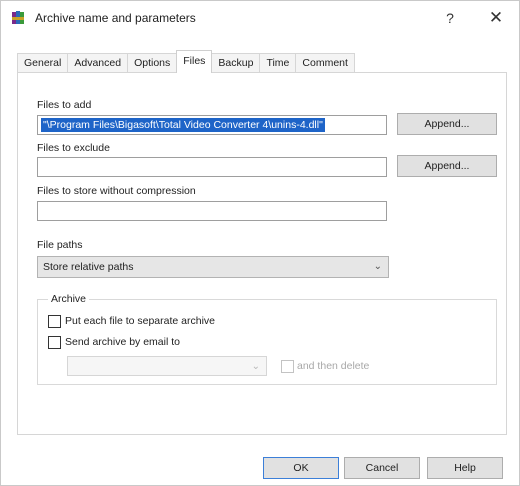 This screenshot has height=486, width=520. What do you see at coordinates (333, 366) in the screenshot?
I see `then-delete-label: and then delete` at bounding box center [333, 366].